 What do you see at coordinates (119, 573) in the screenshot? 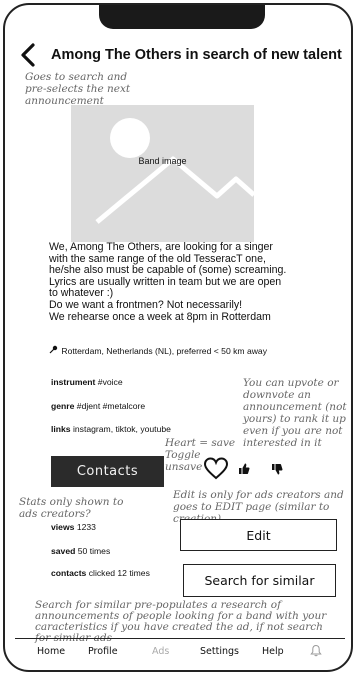
I see `contacts-value: clicked 12 times` at bounding box center [119, 573].